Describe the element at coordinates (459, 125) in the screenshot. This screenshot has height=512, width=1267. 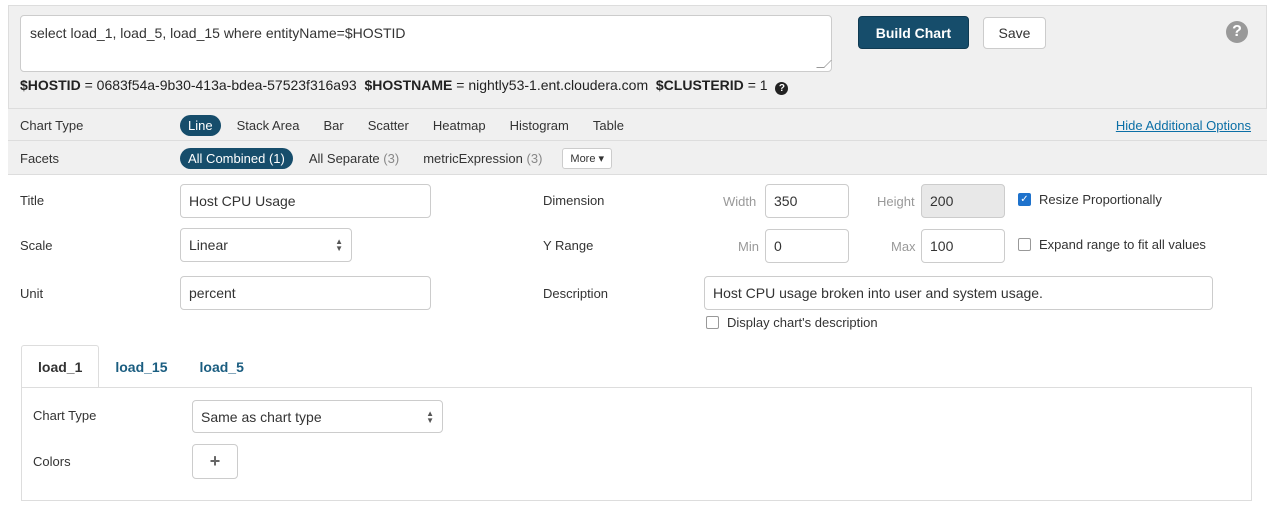
I see `chart-type-option: Heatmap` at that location.